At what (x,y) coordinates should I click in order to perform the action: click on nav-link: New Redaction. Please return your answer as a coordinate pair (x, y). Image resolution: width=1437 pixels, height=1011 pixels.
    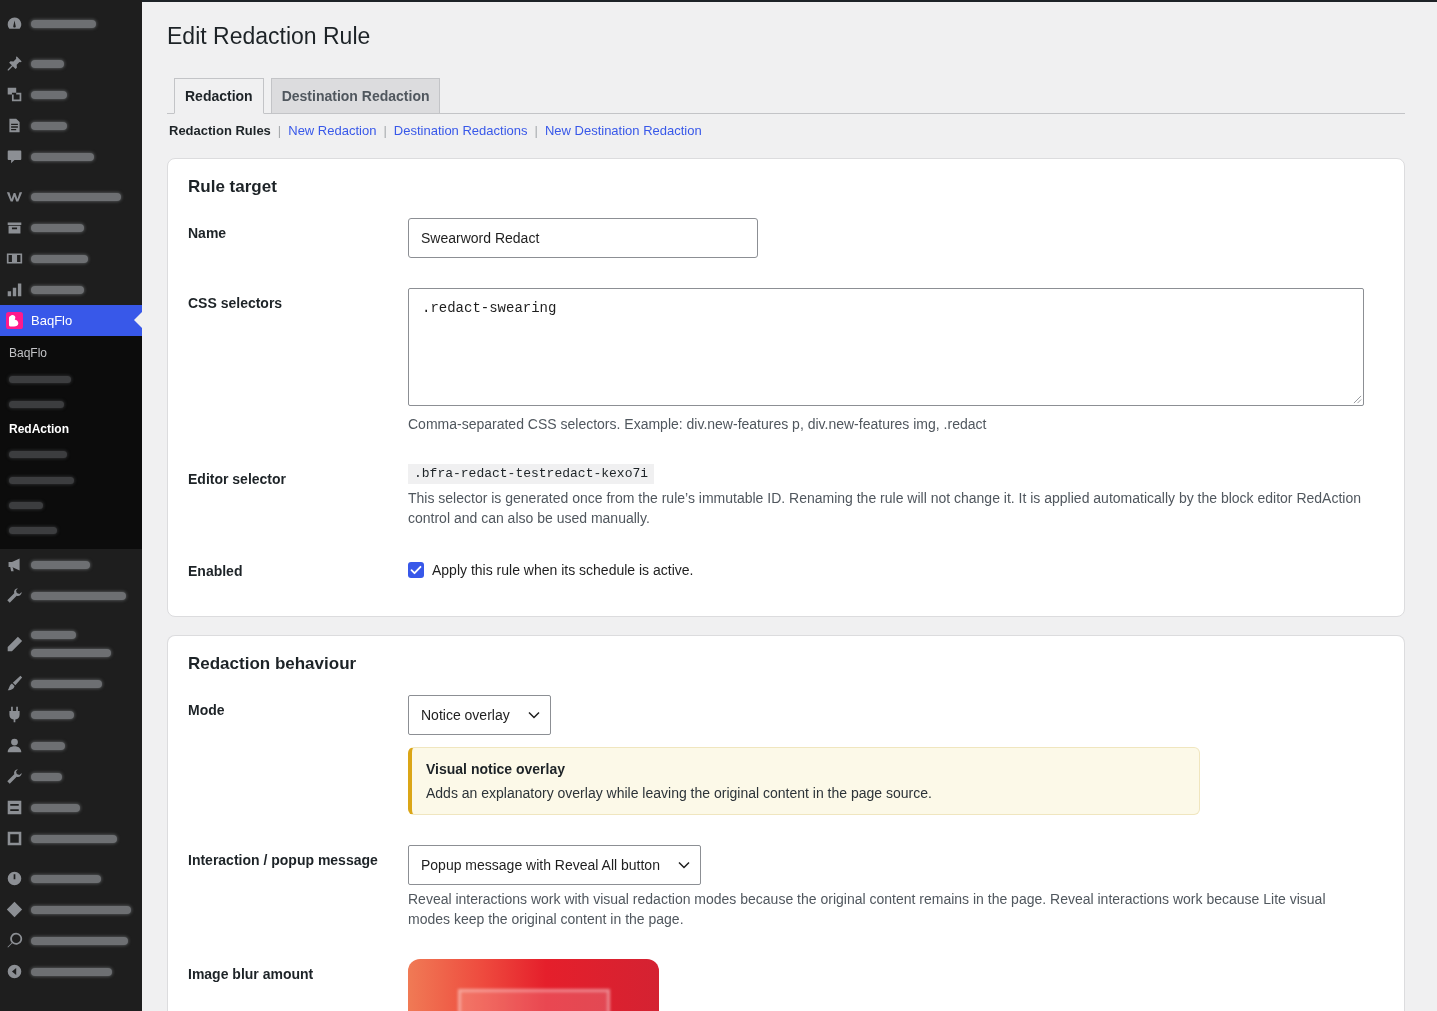
    Looking at the image, I should click on (332, 131).